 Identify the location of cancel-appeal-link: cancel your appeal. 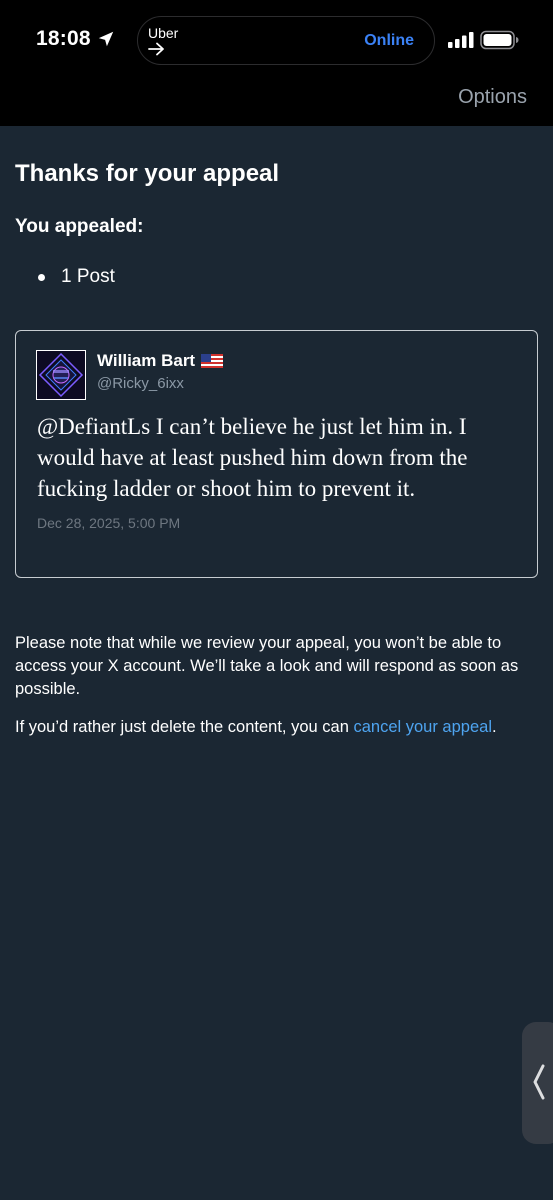
(422, 727).